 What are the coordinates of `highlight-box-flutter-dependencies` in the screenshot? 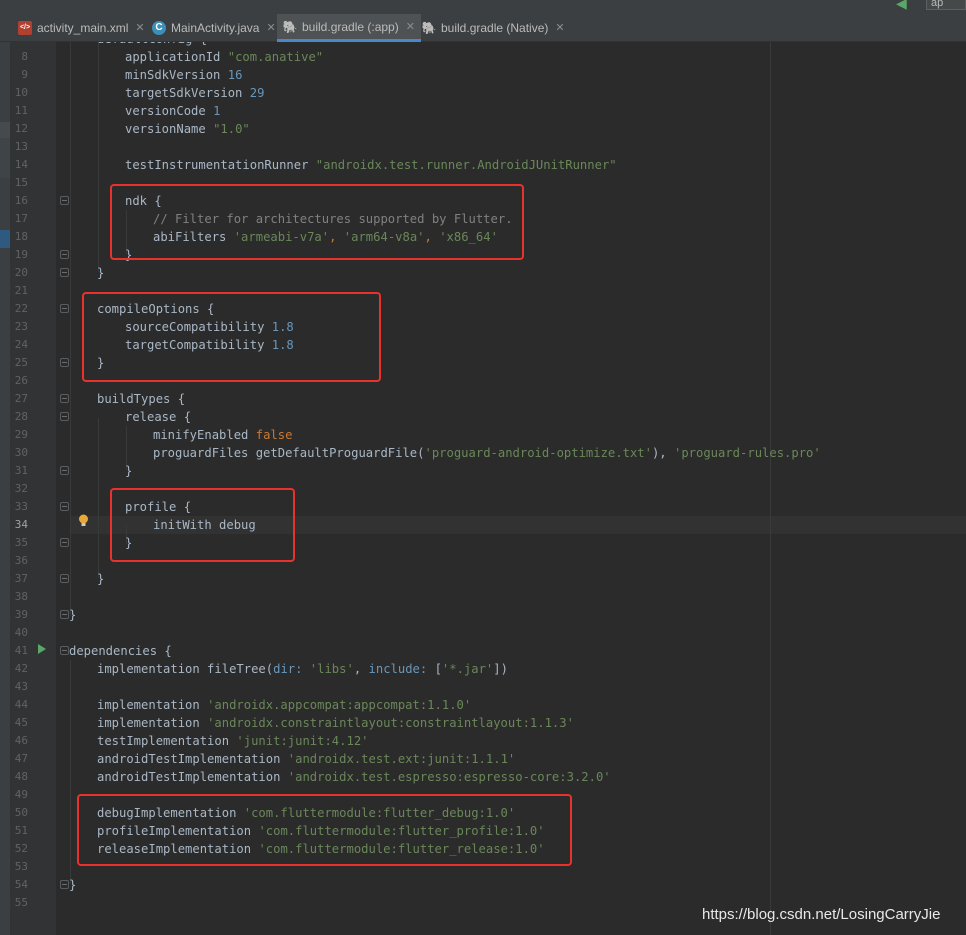 It's located at (324, 830).